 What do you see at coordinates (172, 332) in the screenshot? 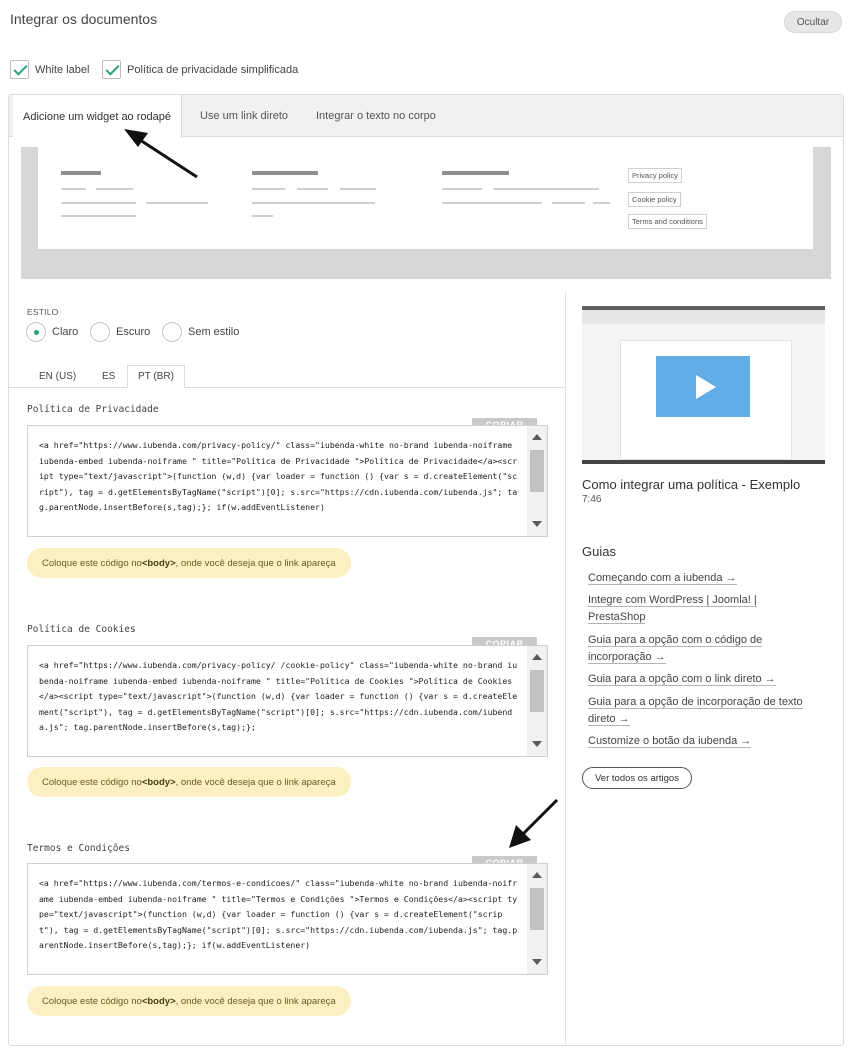
I see `radio-none` at bounding box center [172, 332].